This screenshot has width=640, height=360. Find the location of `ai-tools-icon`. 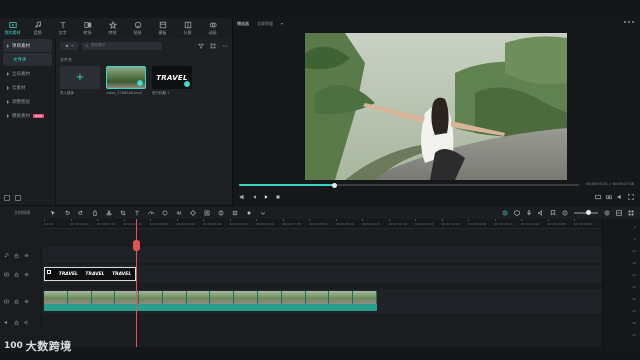

ai-tools-icon is located at coordinates (207, 213).